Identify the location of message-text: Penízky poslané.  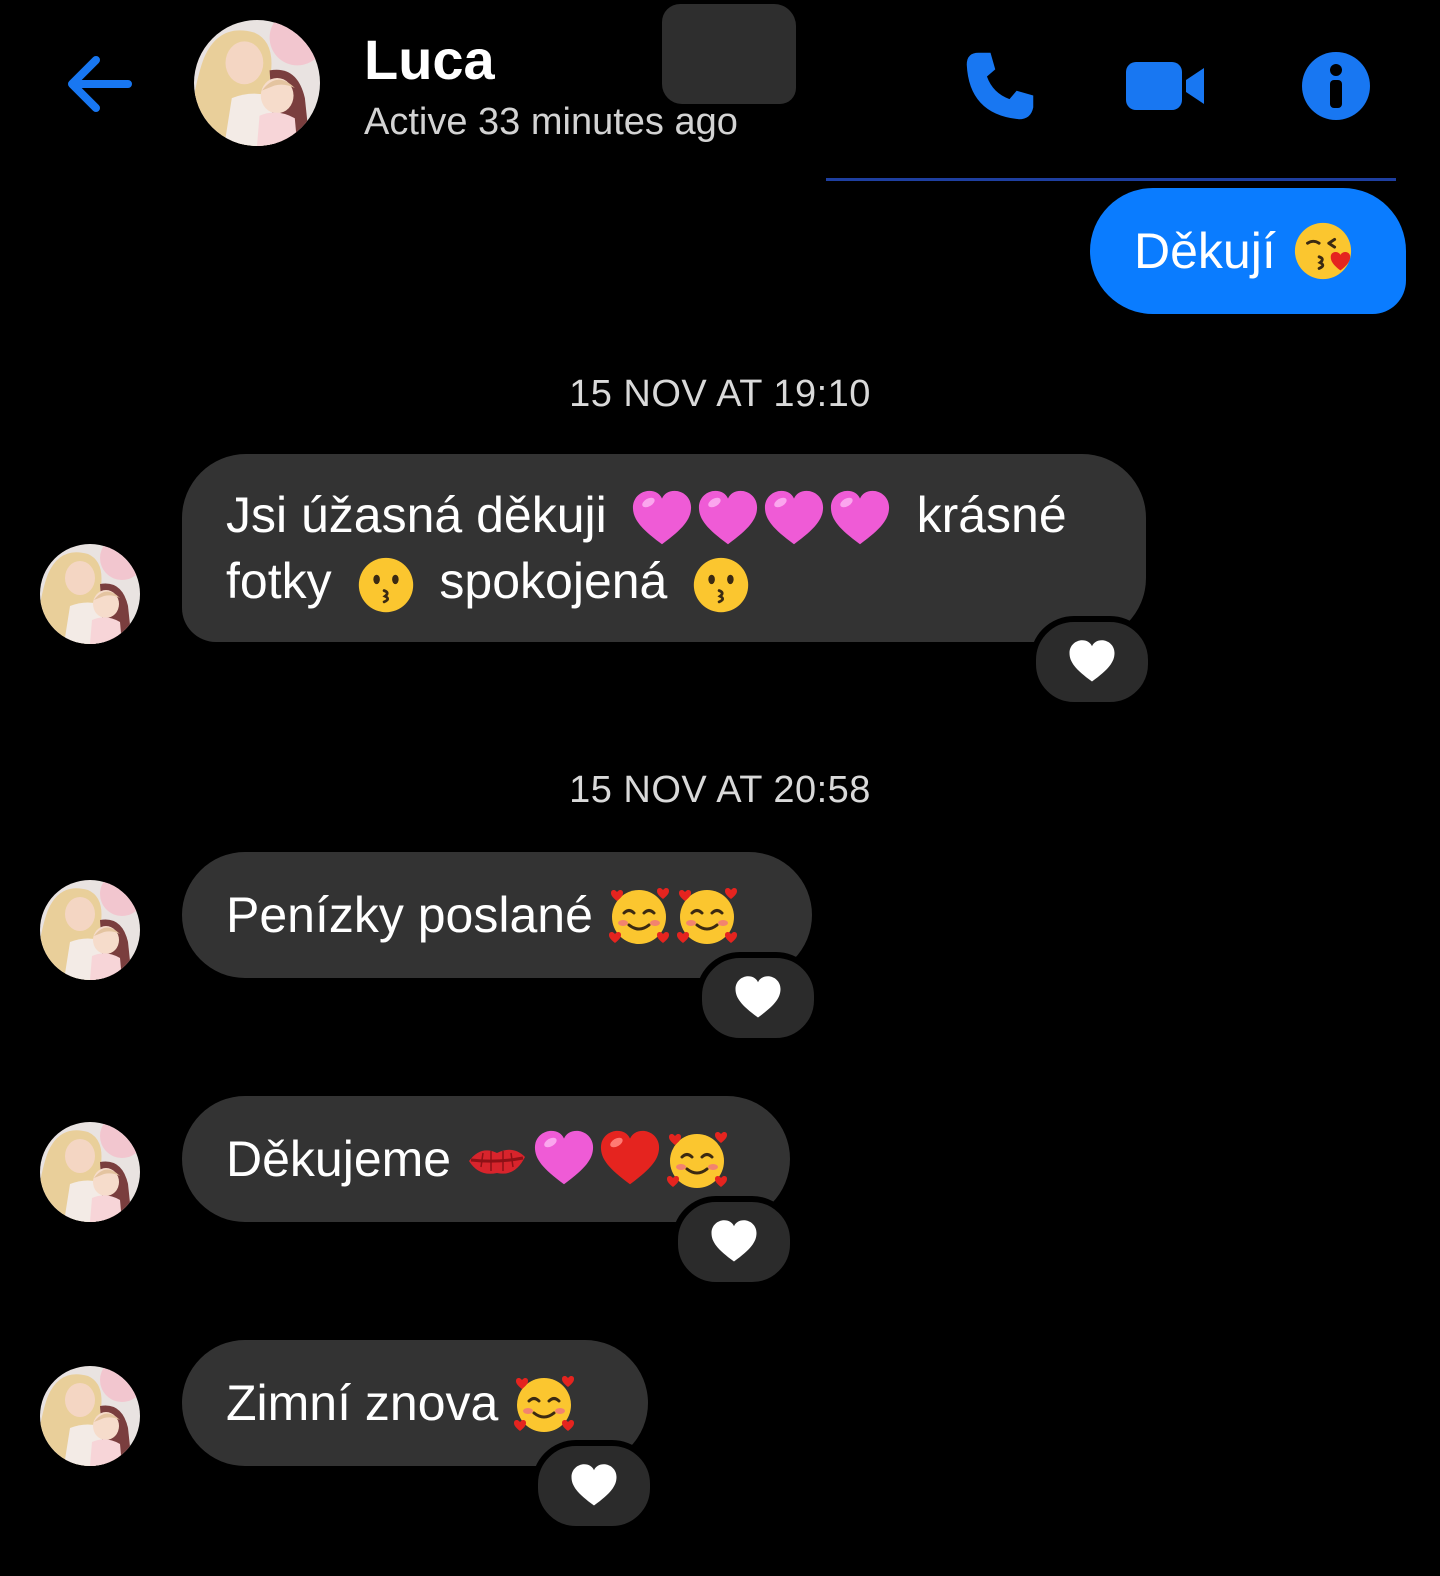
(409, 915).